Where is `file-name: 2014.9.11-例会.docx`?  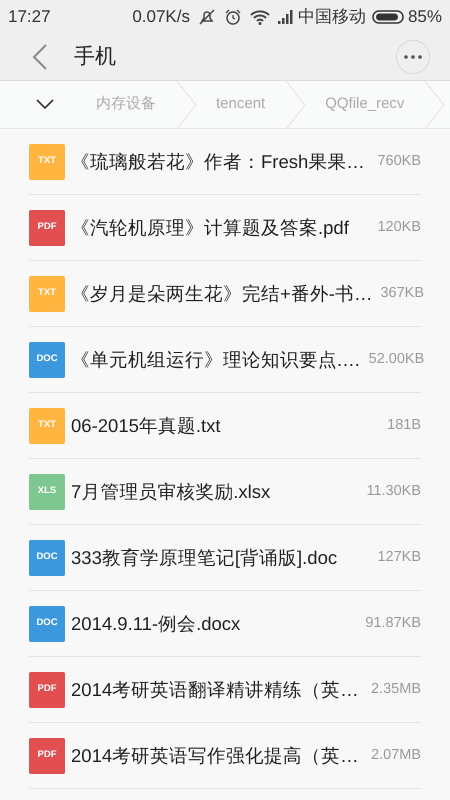
file-name: 2014.9.11-例会.docx is located at coordinates (155, 624).